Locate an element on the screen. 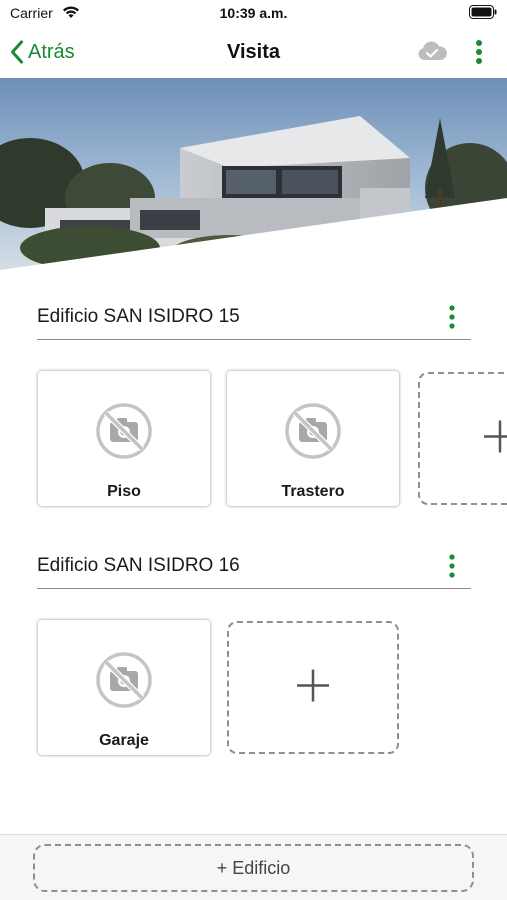 This screenshot has width=507, height=900. battery-icon is located at coordinates (483, 13).